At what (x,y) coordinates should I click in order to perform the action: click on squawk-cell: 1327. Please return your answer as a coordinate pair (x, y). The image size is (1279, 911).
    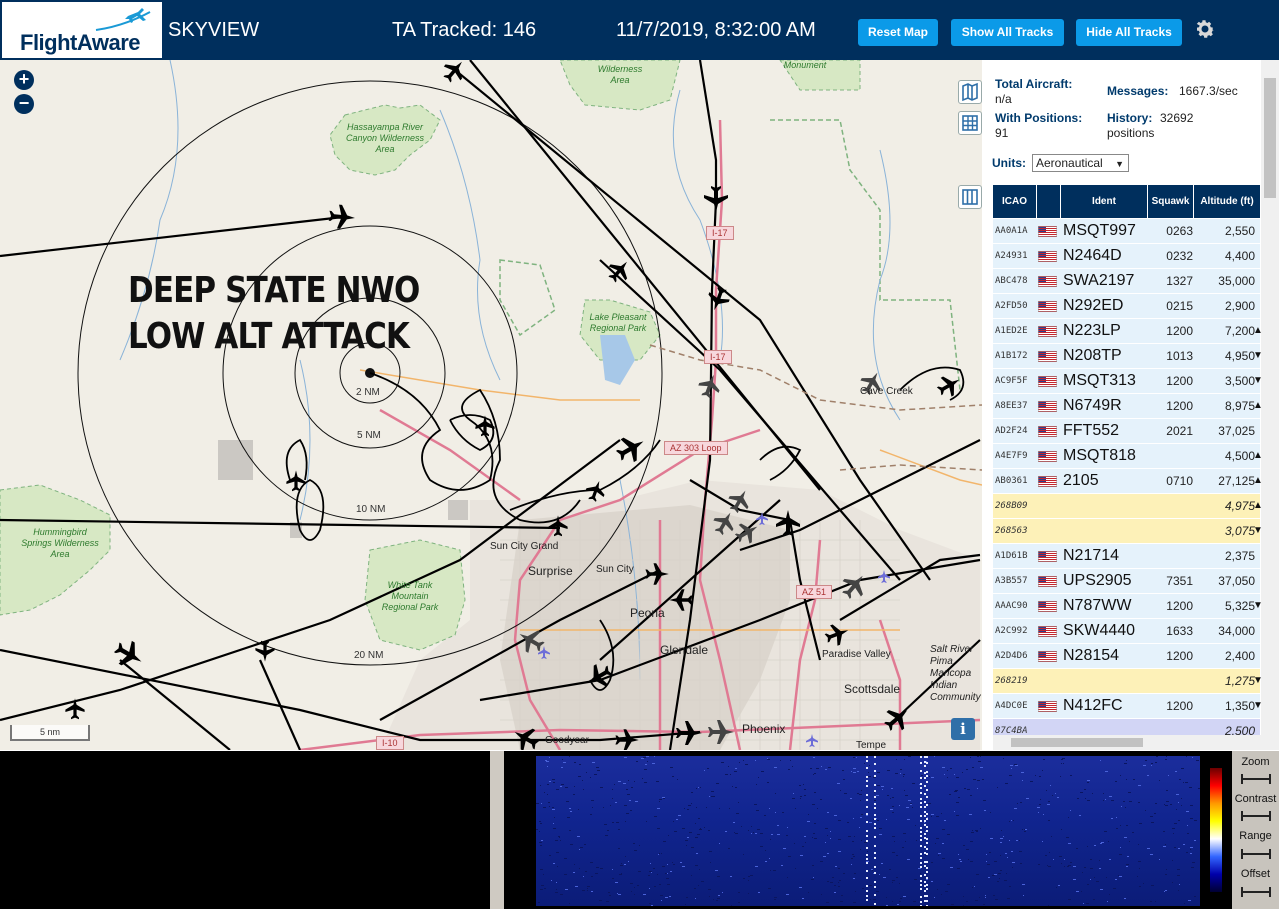
    Looking at the image, I should click on (1179, 281).